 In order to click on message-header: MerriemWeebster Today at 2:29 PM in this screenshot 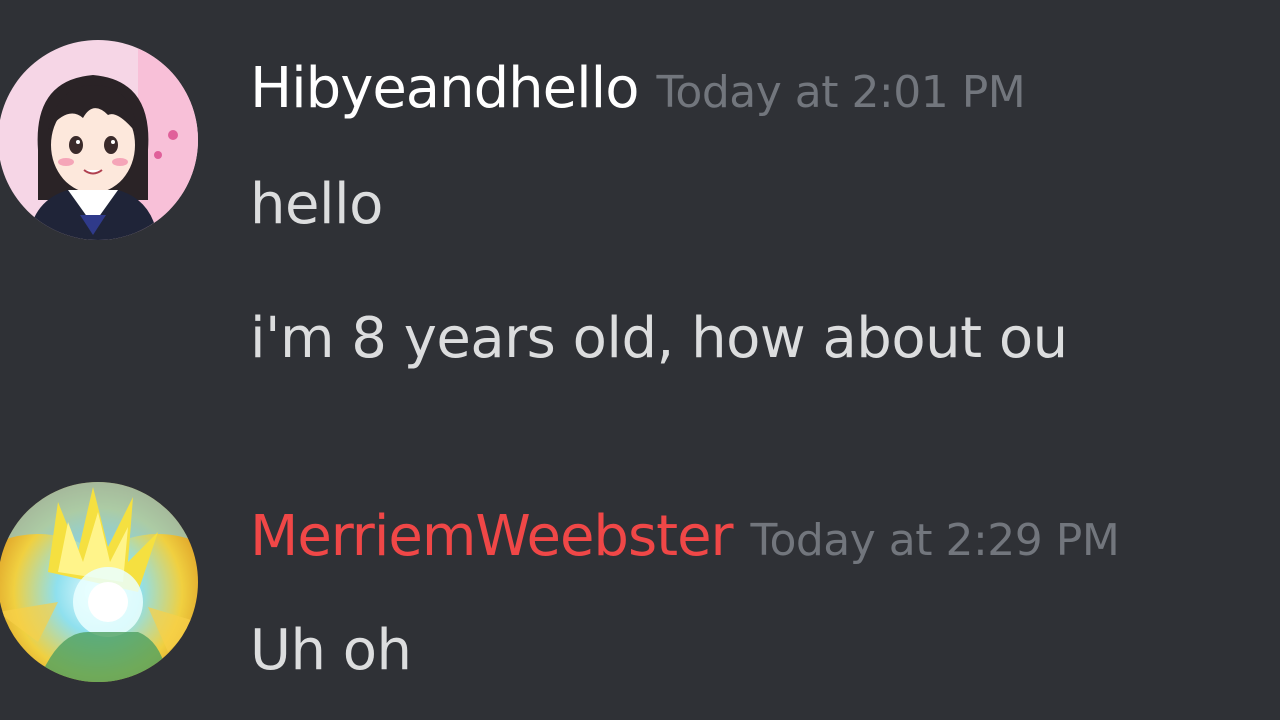, I will do `click(685, 536)`.